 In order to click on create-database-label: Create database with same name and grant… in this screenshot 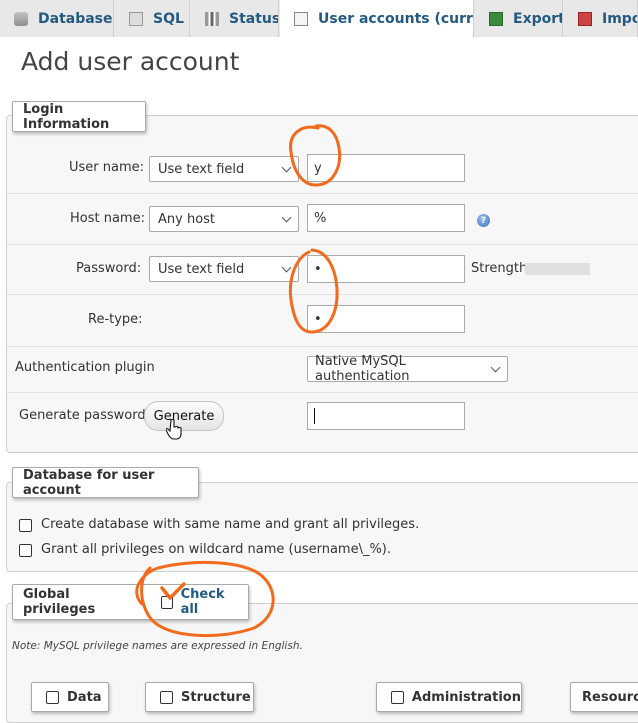, I will do `click(230, 524)`.